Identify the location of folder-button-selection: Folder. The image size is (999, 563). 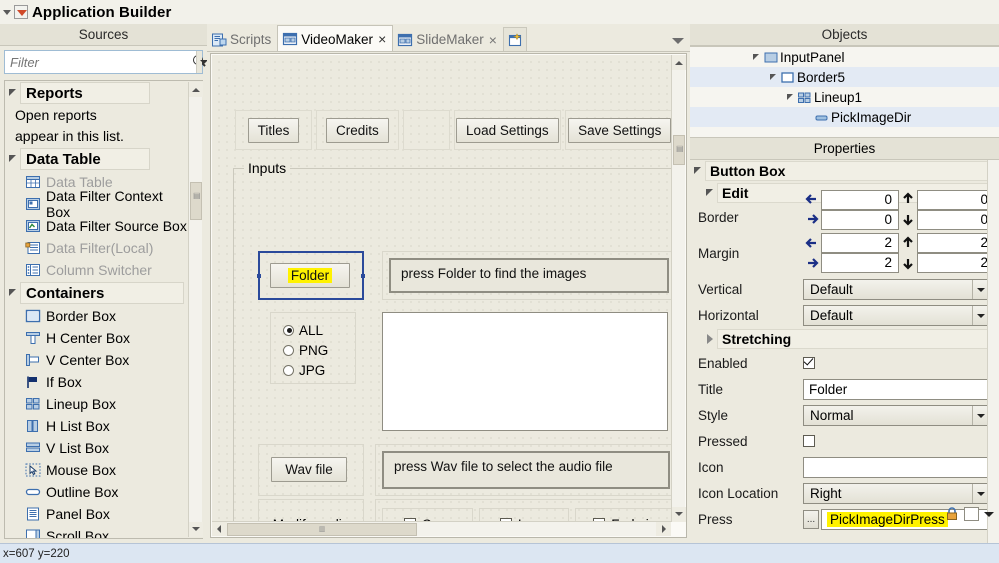
(311, 275).